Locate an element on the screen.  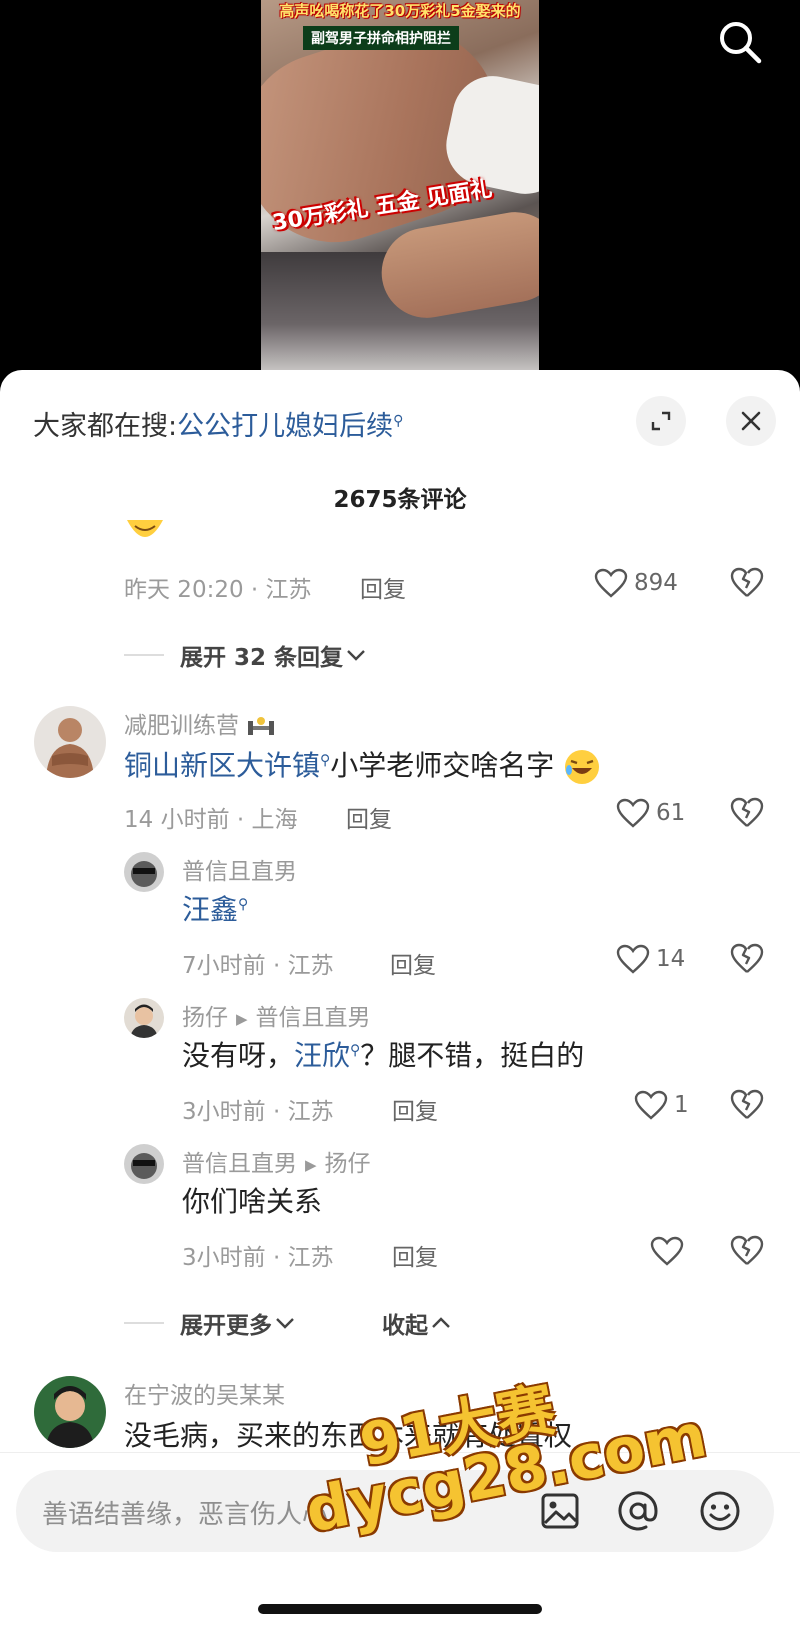
like-count: 1 is located at coordinates (681, 1105).